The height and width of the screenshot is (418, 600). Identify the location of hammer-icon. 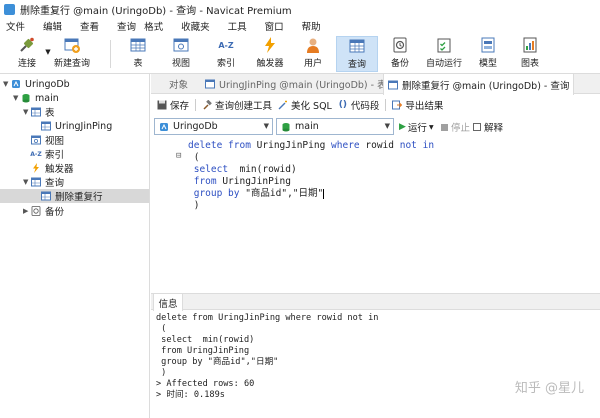
(207, 105).